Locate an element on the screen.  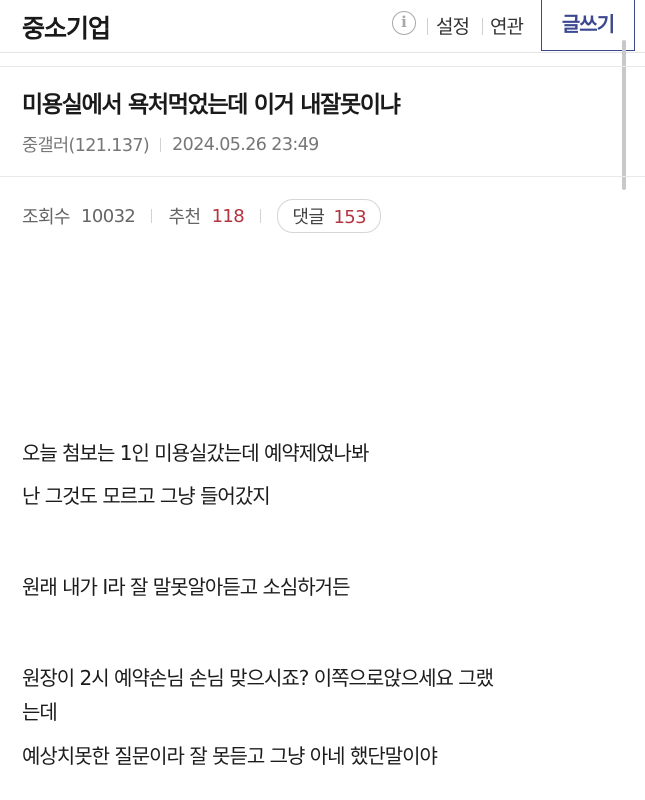
recommend-count: 118 is located at coordinates (228, 216).